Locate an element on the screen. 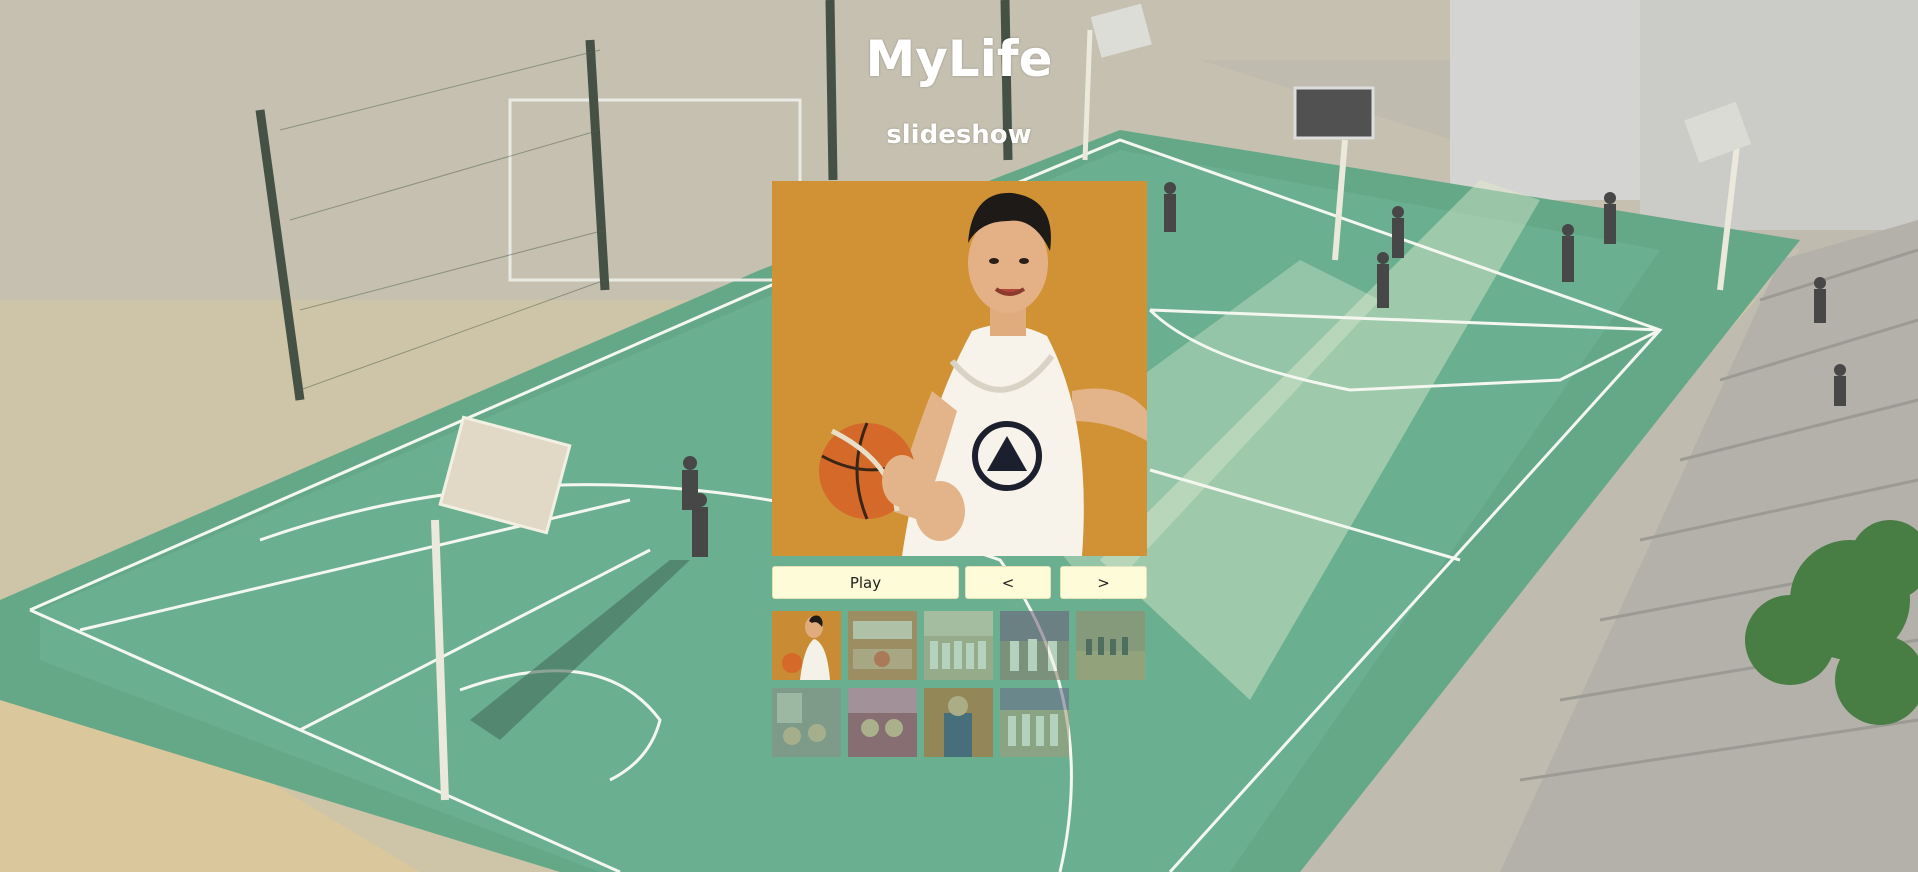 This screenshot has height=872, width=1918. slideshow-controls: Play < > is located at coordinates (959, 582).